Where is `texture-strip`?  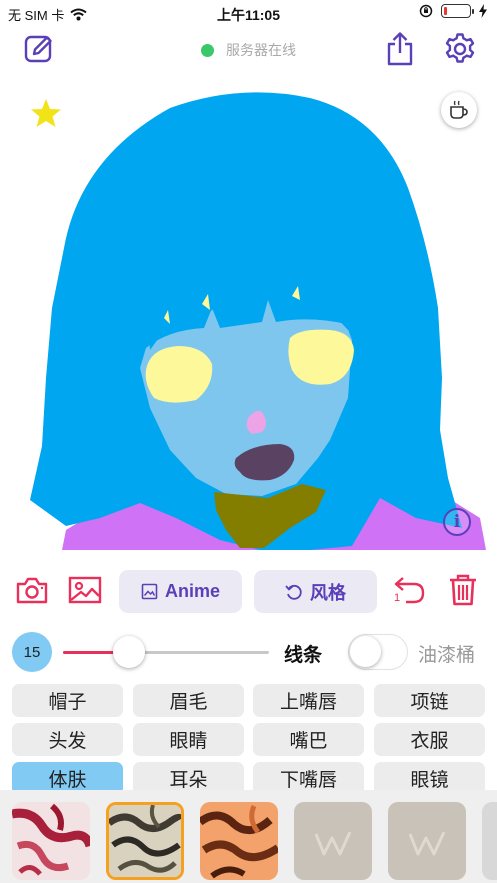
texture-strip is located at coordinates (248, 836).